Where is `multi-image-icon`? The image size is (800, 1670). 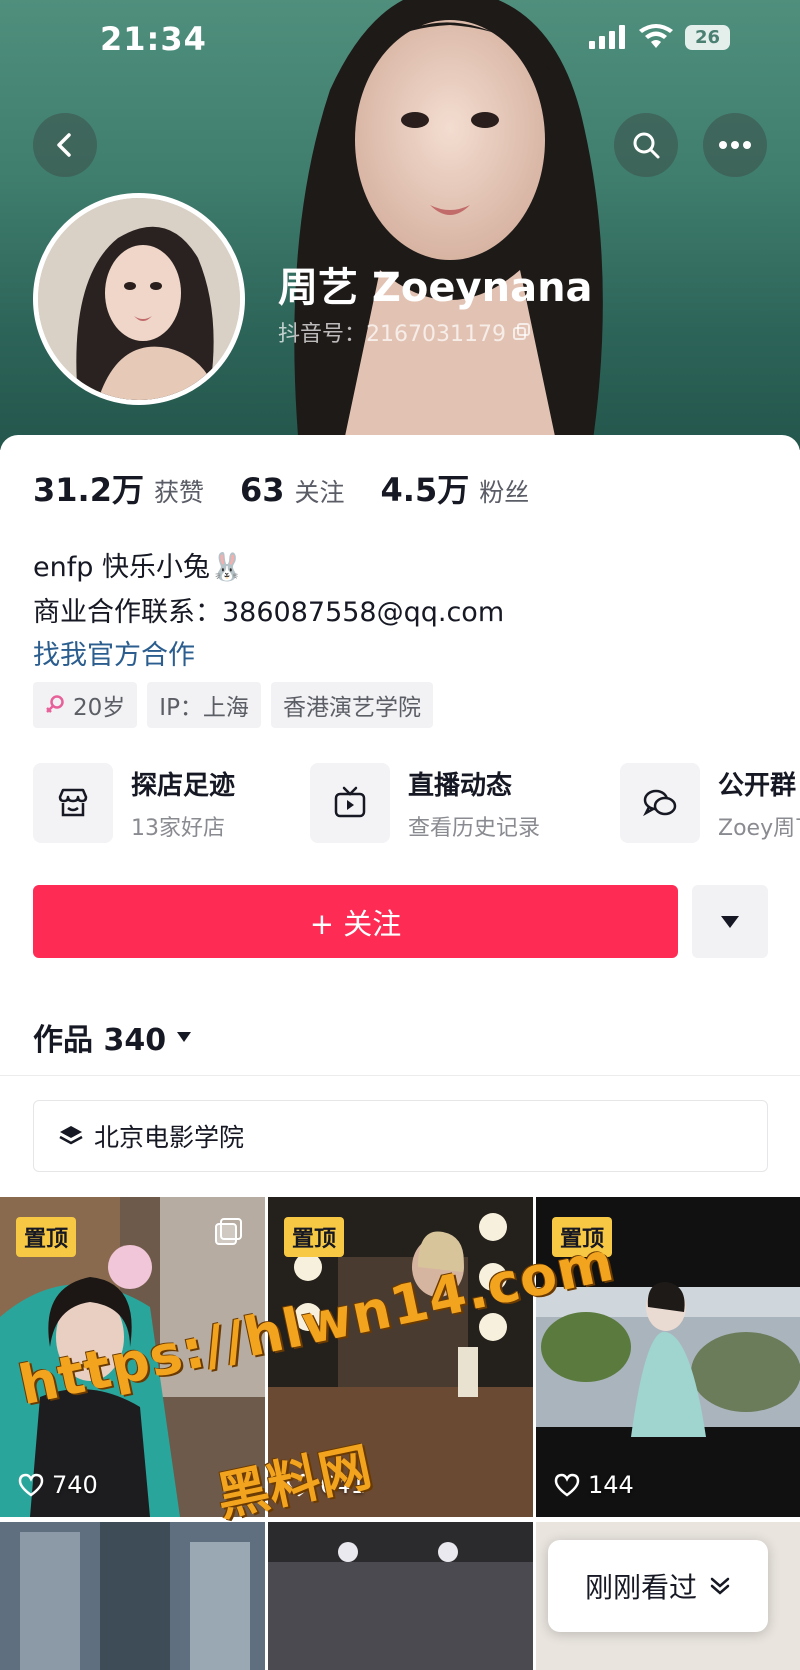
multi-image-icon is located at coordinates (228, 1231).